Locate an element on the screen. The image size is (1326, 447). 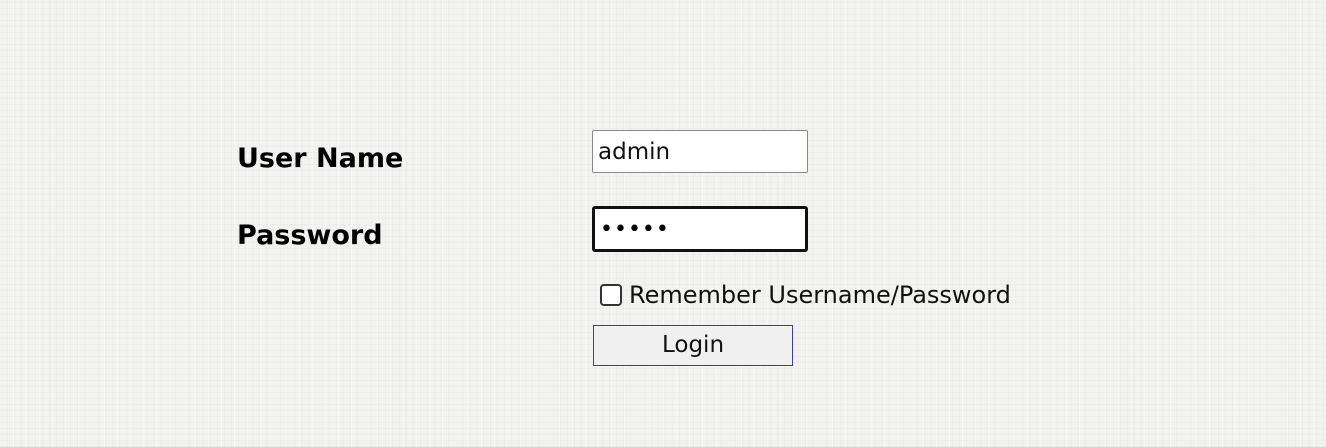
login-button: Login is located at coordinates (693, 345).